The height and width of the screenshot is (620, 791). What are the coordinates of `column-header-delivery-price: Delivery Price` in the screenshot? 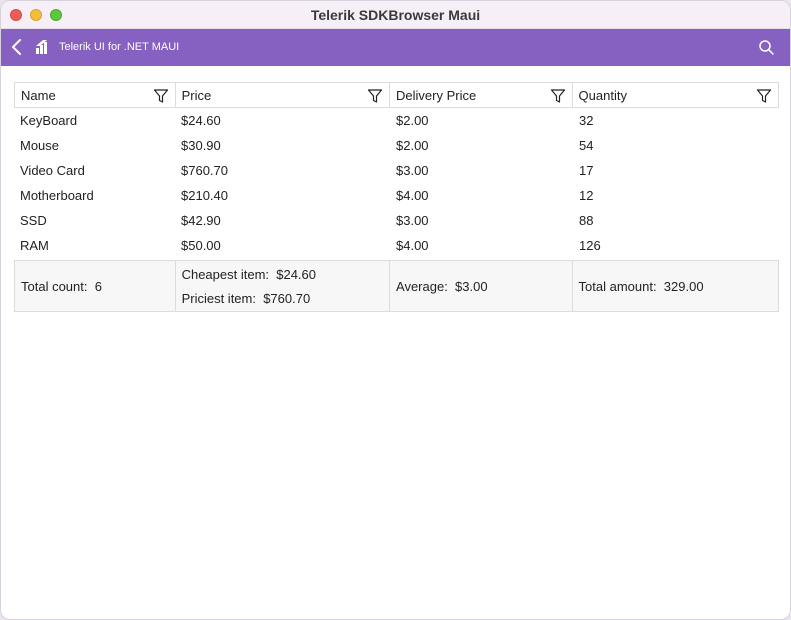 It's located at (481, 95).